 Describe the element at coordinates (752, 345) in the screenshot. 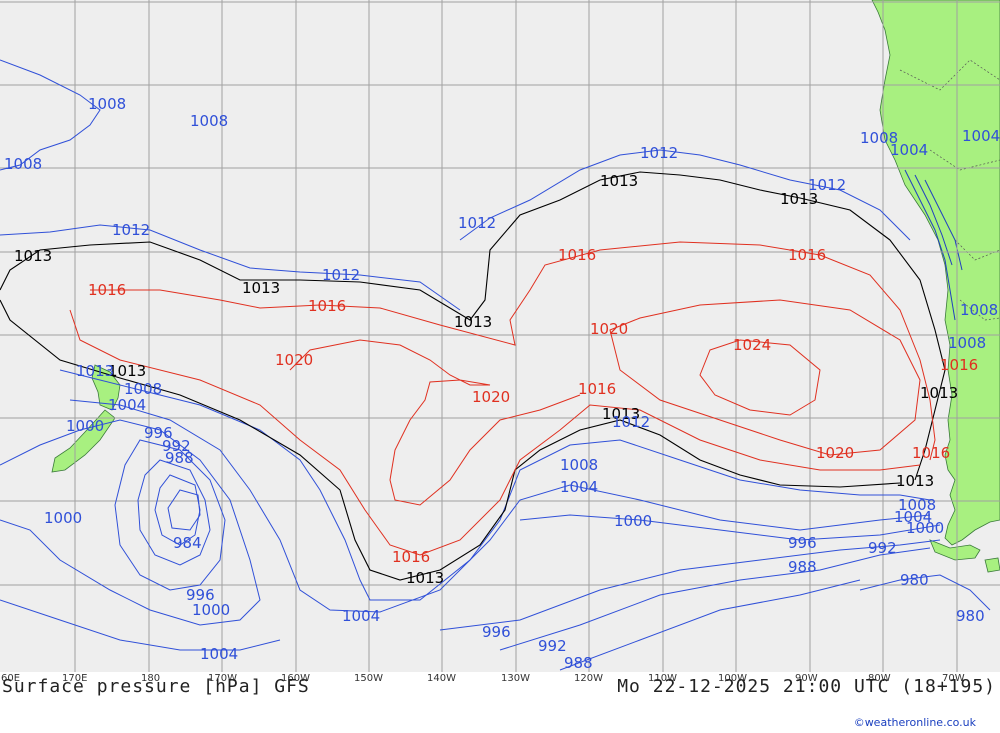

I see `isobar-label: 1024` at that location.